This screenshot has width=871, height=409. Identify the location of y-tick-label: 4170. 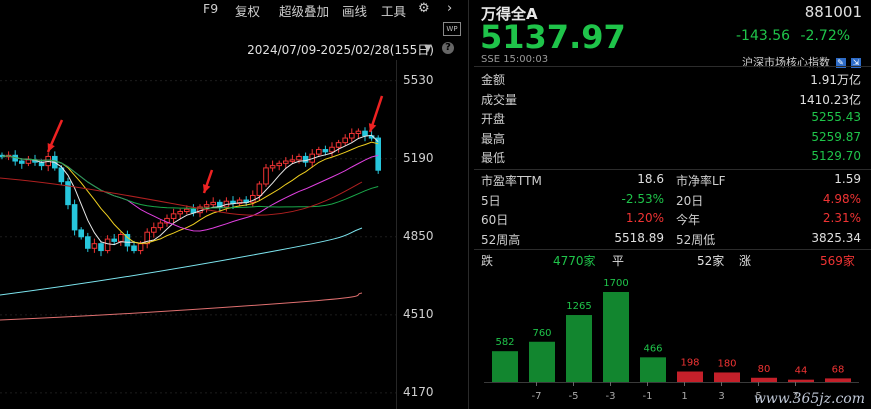
(418, 391).